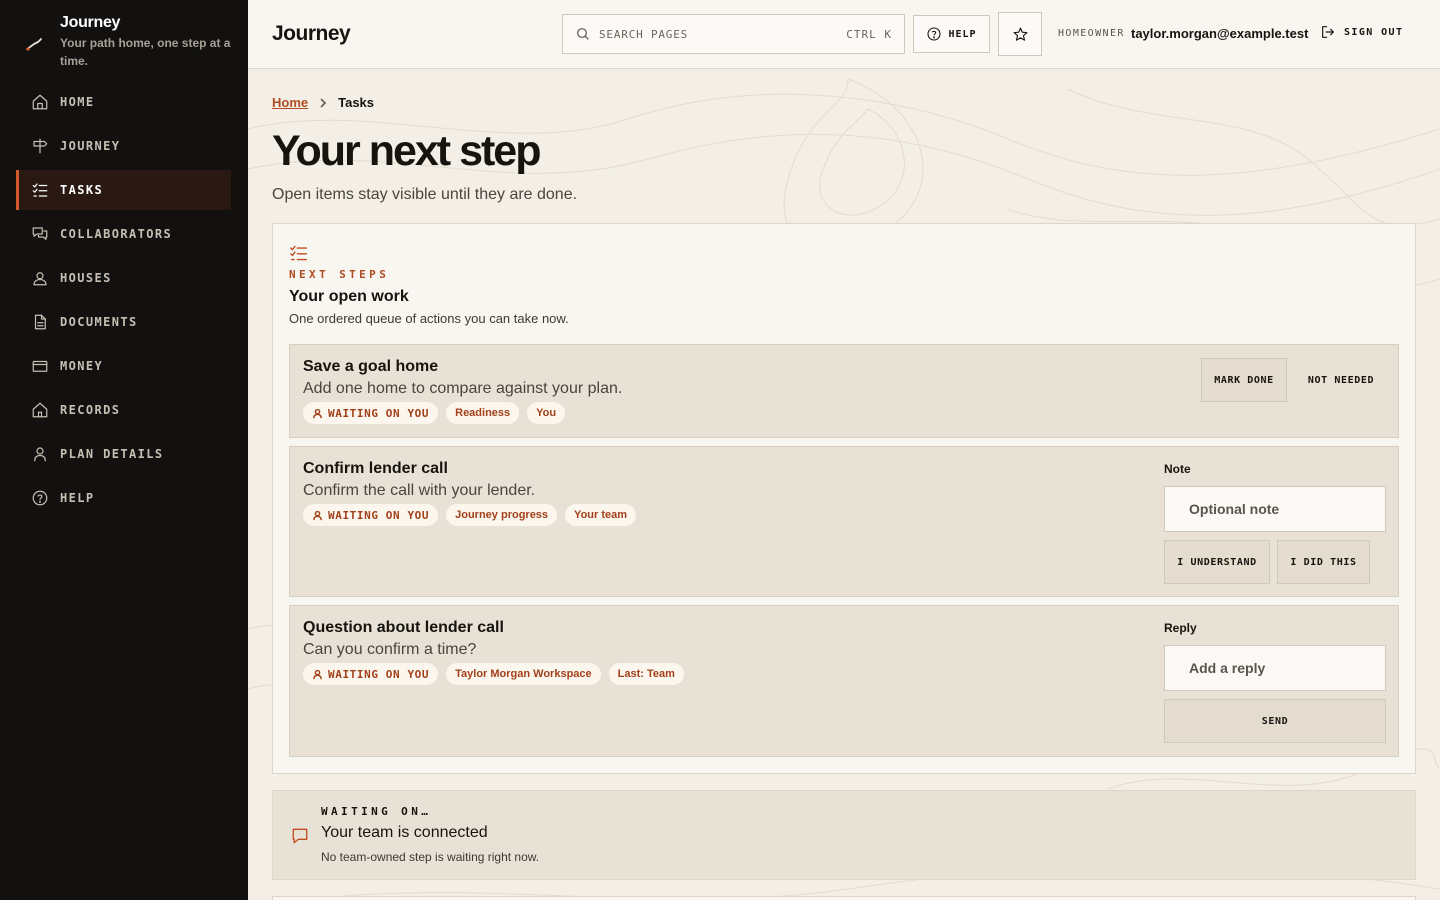  I want to click on sidebar-item-home: HOME, so click(123, 102).